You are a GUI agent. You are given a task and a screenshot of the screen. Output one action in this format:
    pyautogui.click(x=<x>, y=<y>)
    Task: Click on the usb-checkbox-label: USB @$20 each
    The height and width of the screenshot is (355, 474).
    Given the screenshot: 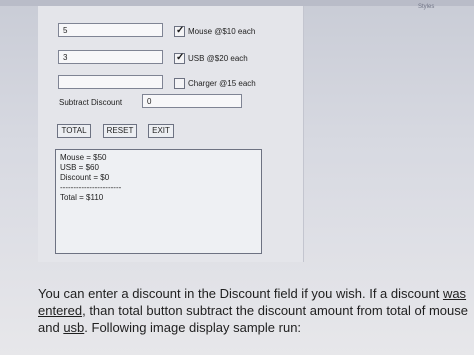 What is the action you would take?
    pyautogui.click(x=218, y=58)
    